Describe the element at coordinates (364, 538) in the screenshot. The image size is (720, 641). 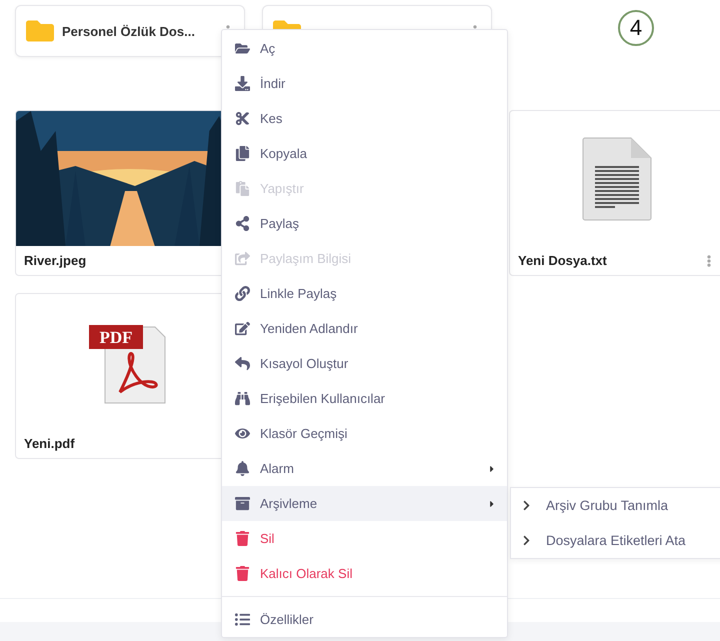
I see `menu-item: Sil` at that location.